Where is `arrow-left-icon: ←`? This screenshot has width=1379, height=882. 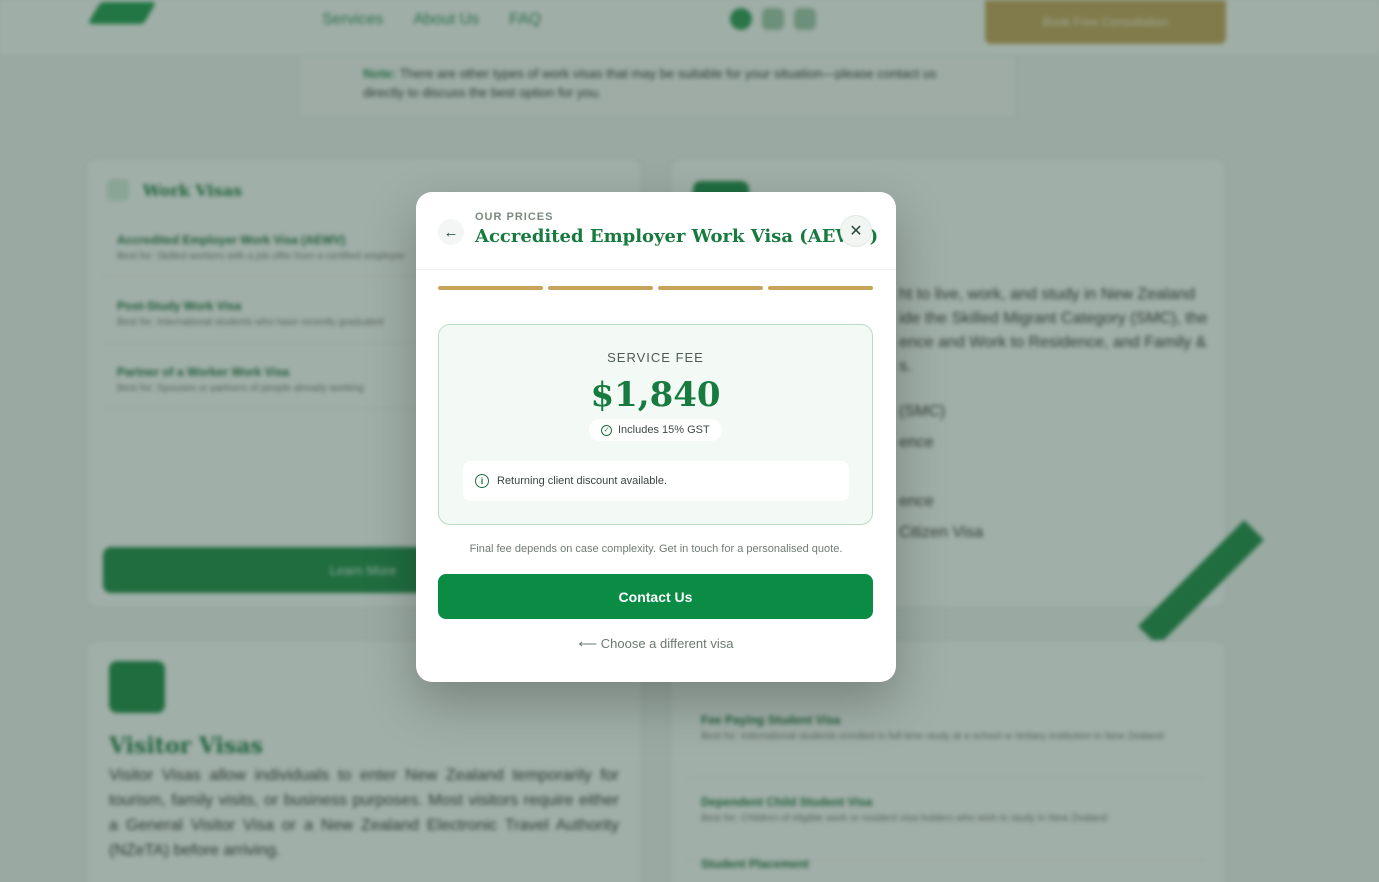
arrow-left-icon: ← is located at coordinates (451, 232).